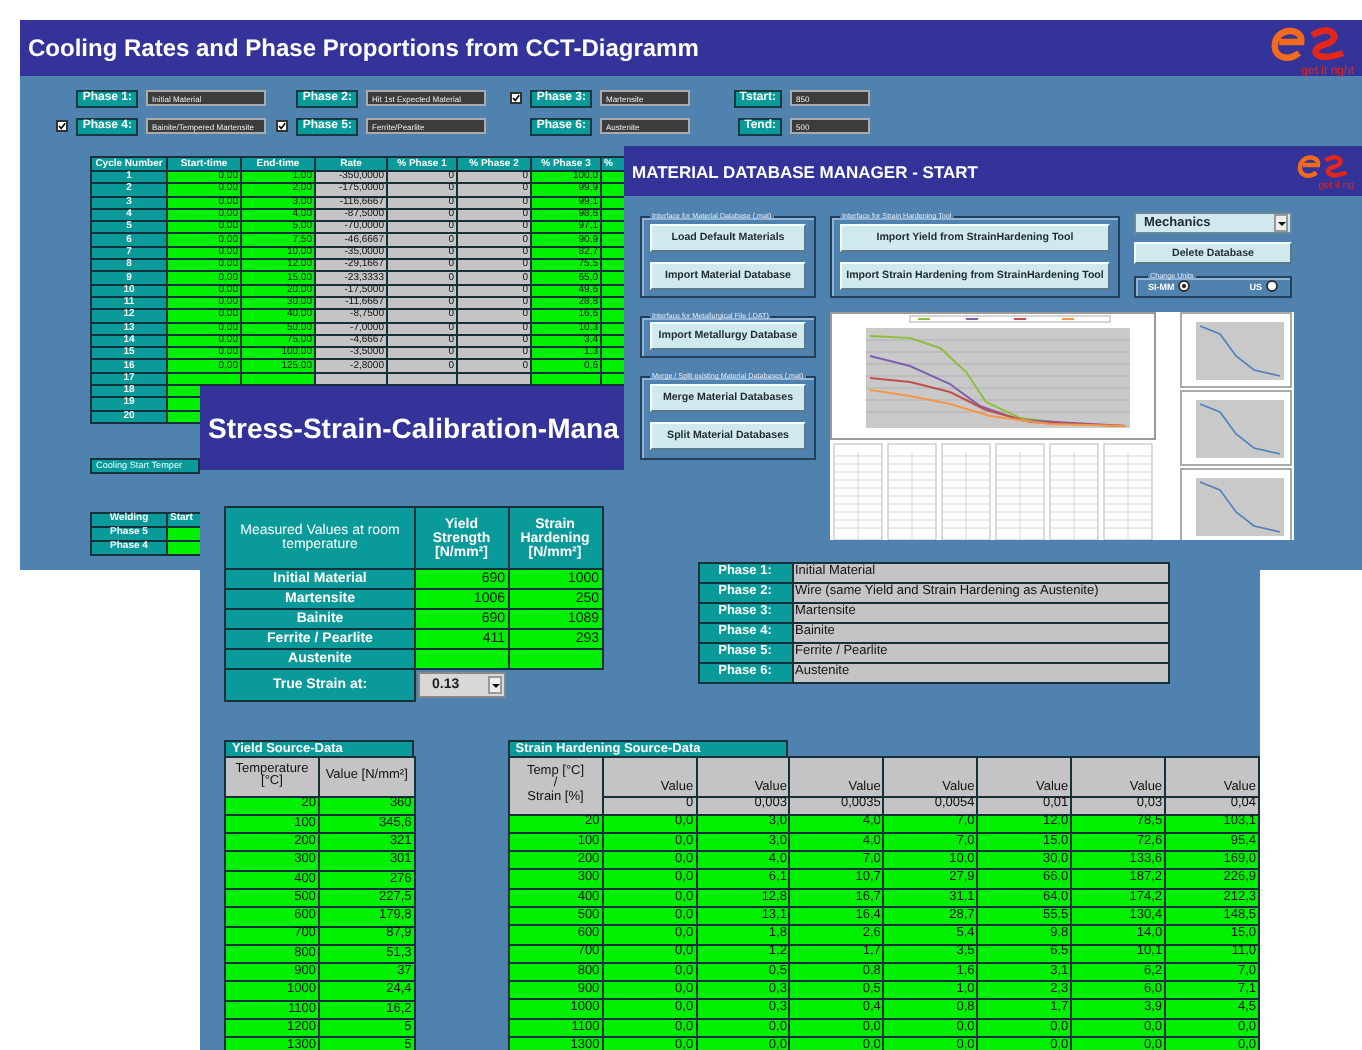 The height and width of the screenshot is (1050, 1362). What do you see at coordinates (363, 48) in the screenshot?
I see `window-title: Cooling Rates and Phase Proportions from CCT-Diagramm` at bounding box center [363, 48].